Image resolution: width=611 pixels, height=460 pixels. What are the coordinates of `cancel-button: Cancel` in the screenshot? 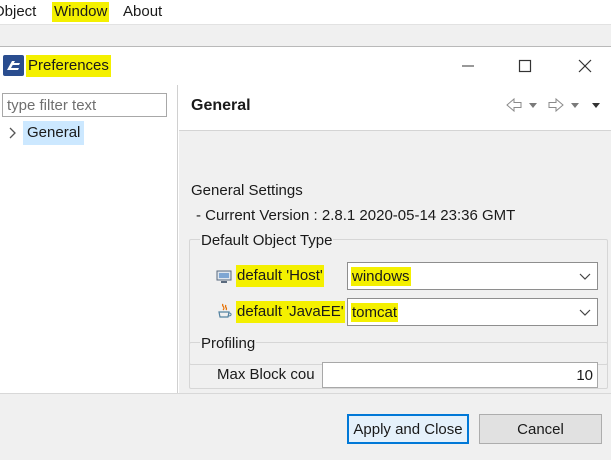 It's located at (540, 429).